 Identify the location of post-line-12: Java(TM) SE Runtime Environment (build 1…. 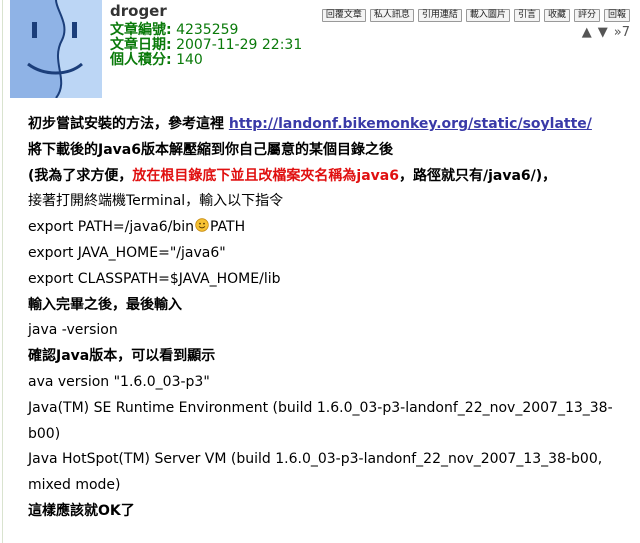
(320, 420).